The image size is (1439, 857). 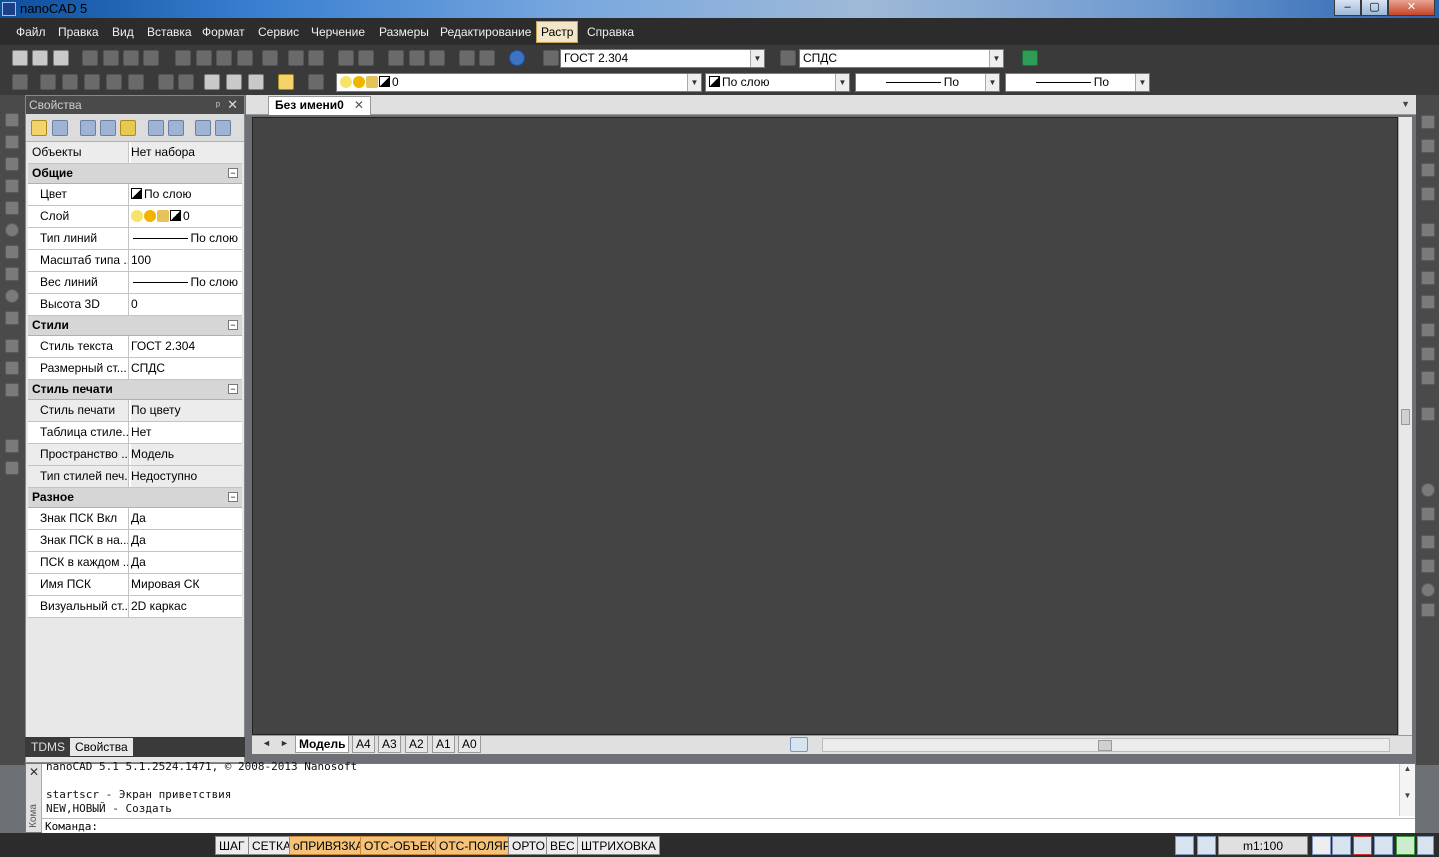 What do you see at coordinates (92, 82) in the screenshot?
I see `layer-tool-4-icon` at bounding box center [92, 82].